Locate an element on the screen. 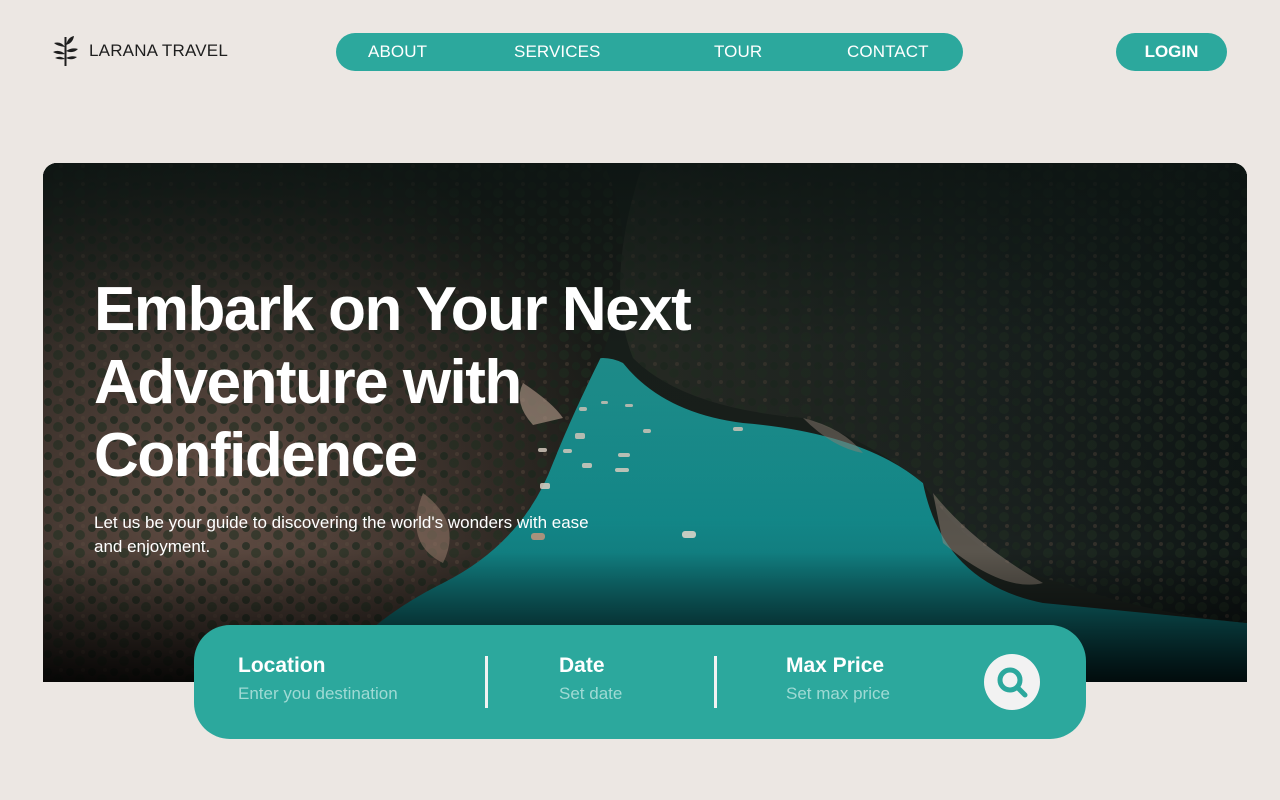  login-button: LOGIN is located at coordinates (1171, 52).